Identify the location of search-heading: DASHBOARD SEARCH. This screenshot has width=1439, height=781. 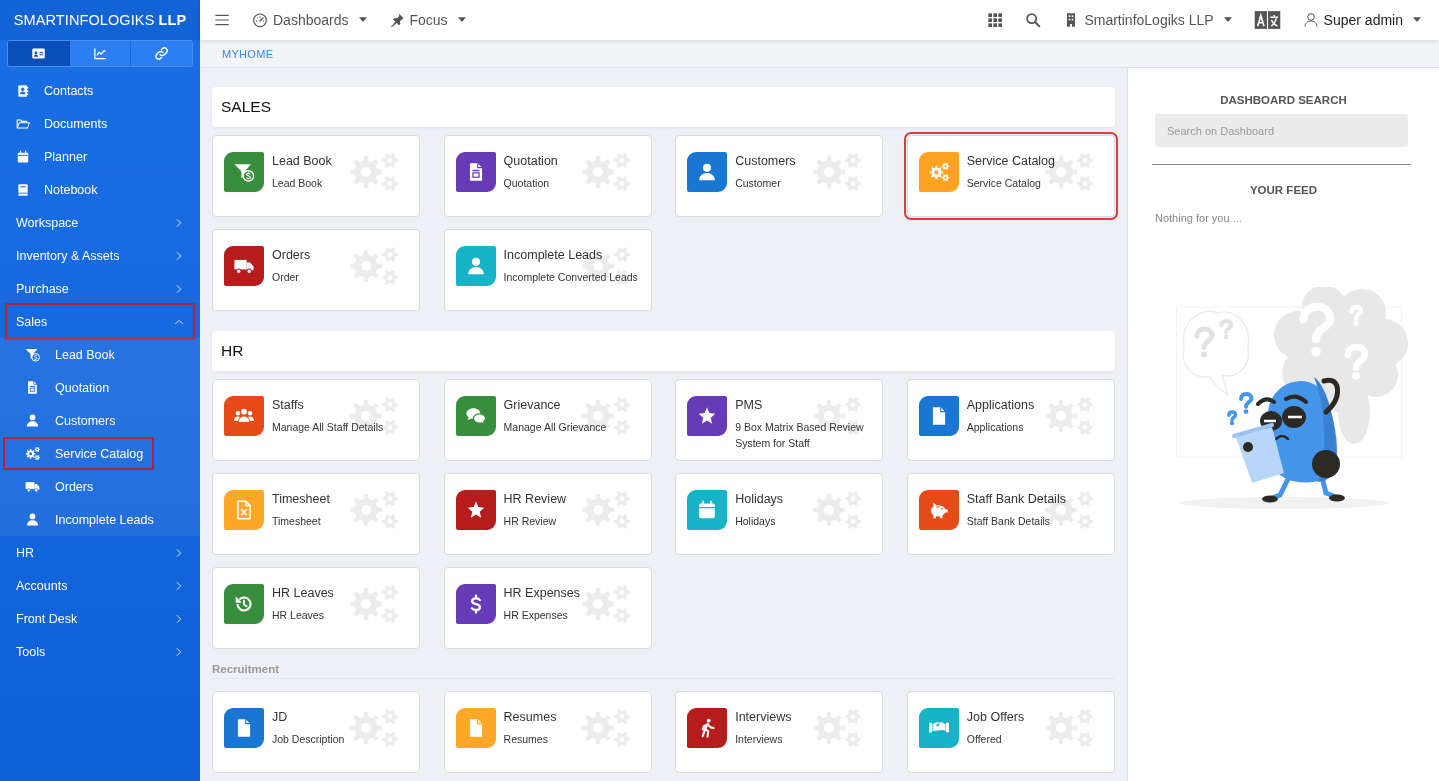
(1283, 100).